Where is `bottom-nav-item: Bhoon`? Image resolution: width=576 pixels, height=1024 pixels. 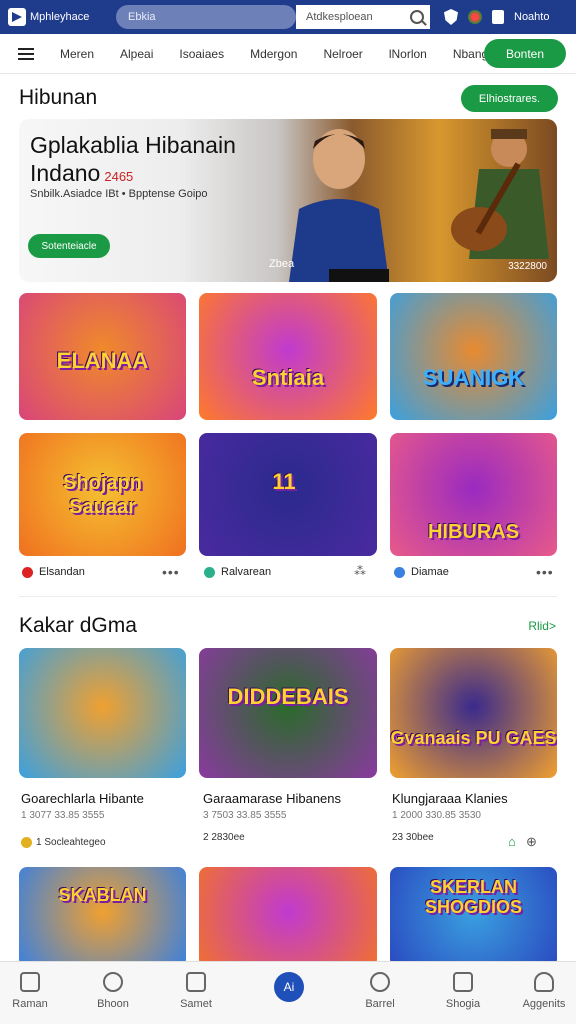 bottom-nav-item: Bhoon is located at coordinates (113, 991).